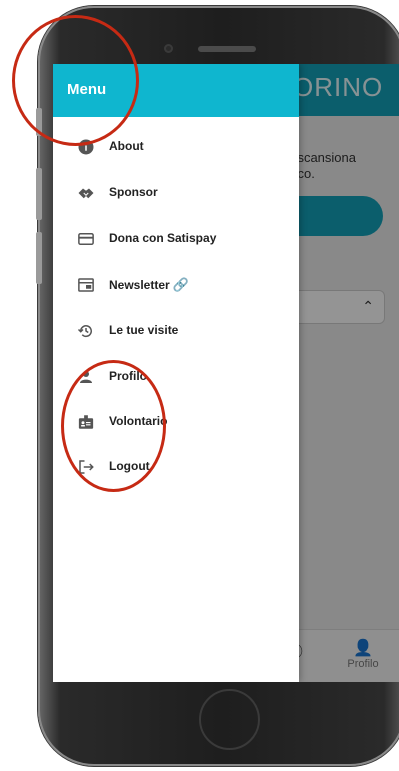  Describe the element at coordinates (86, 239) in the screenshot. I see `credit-card-icon` at that location.